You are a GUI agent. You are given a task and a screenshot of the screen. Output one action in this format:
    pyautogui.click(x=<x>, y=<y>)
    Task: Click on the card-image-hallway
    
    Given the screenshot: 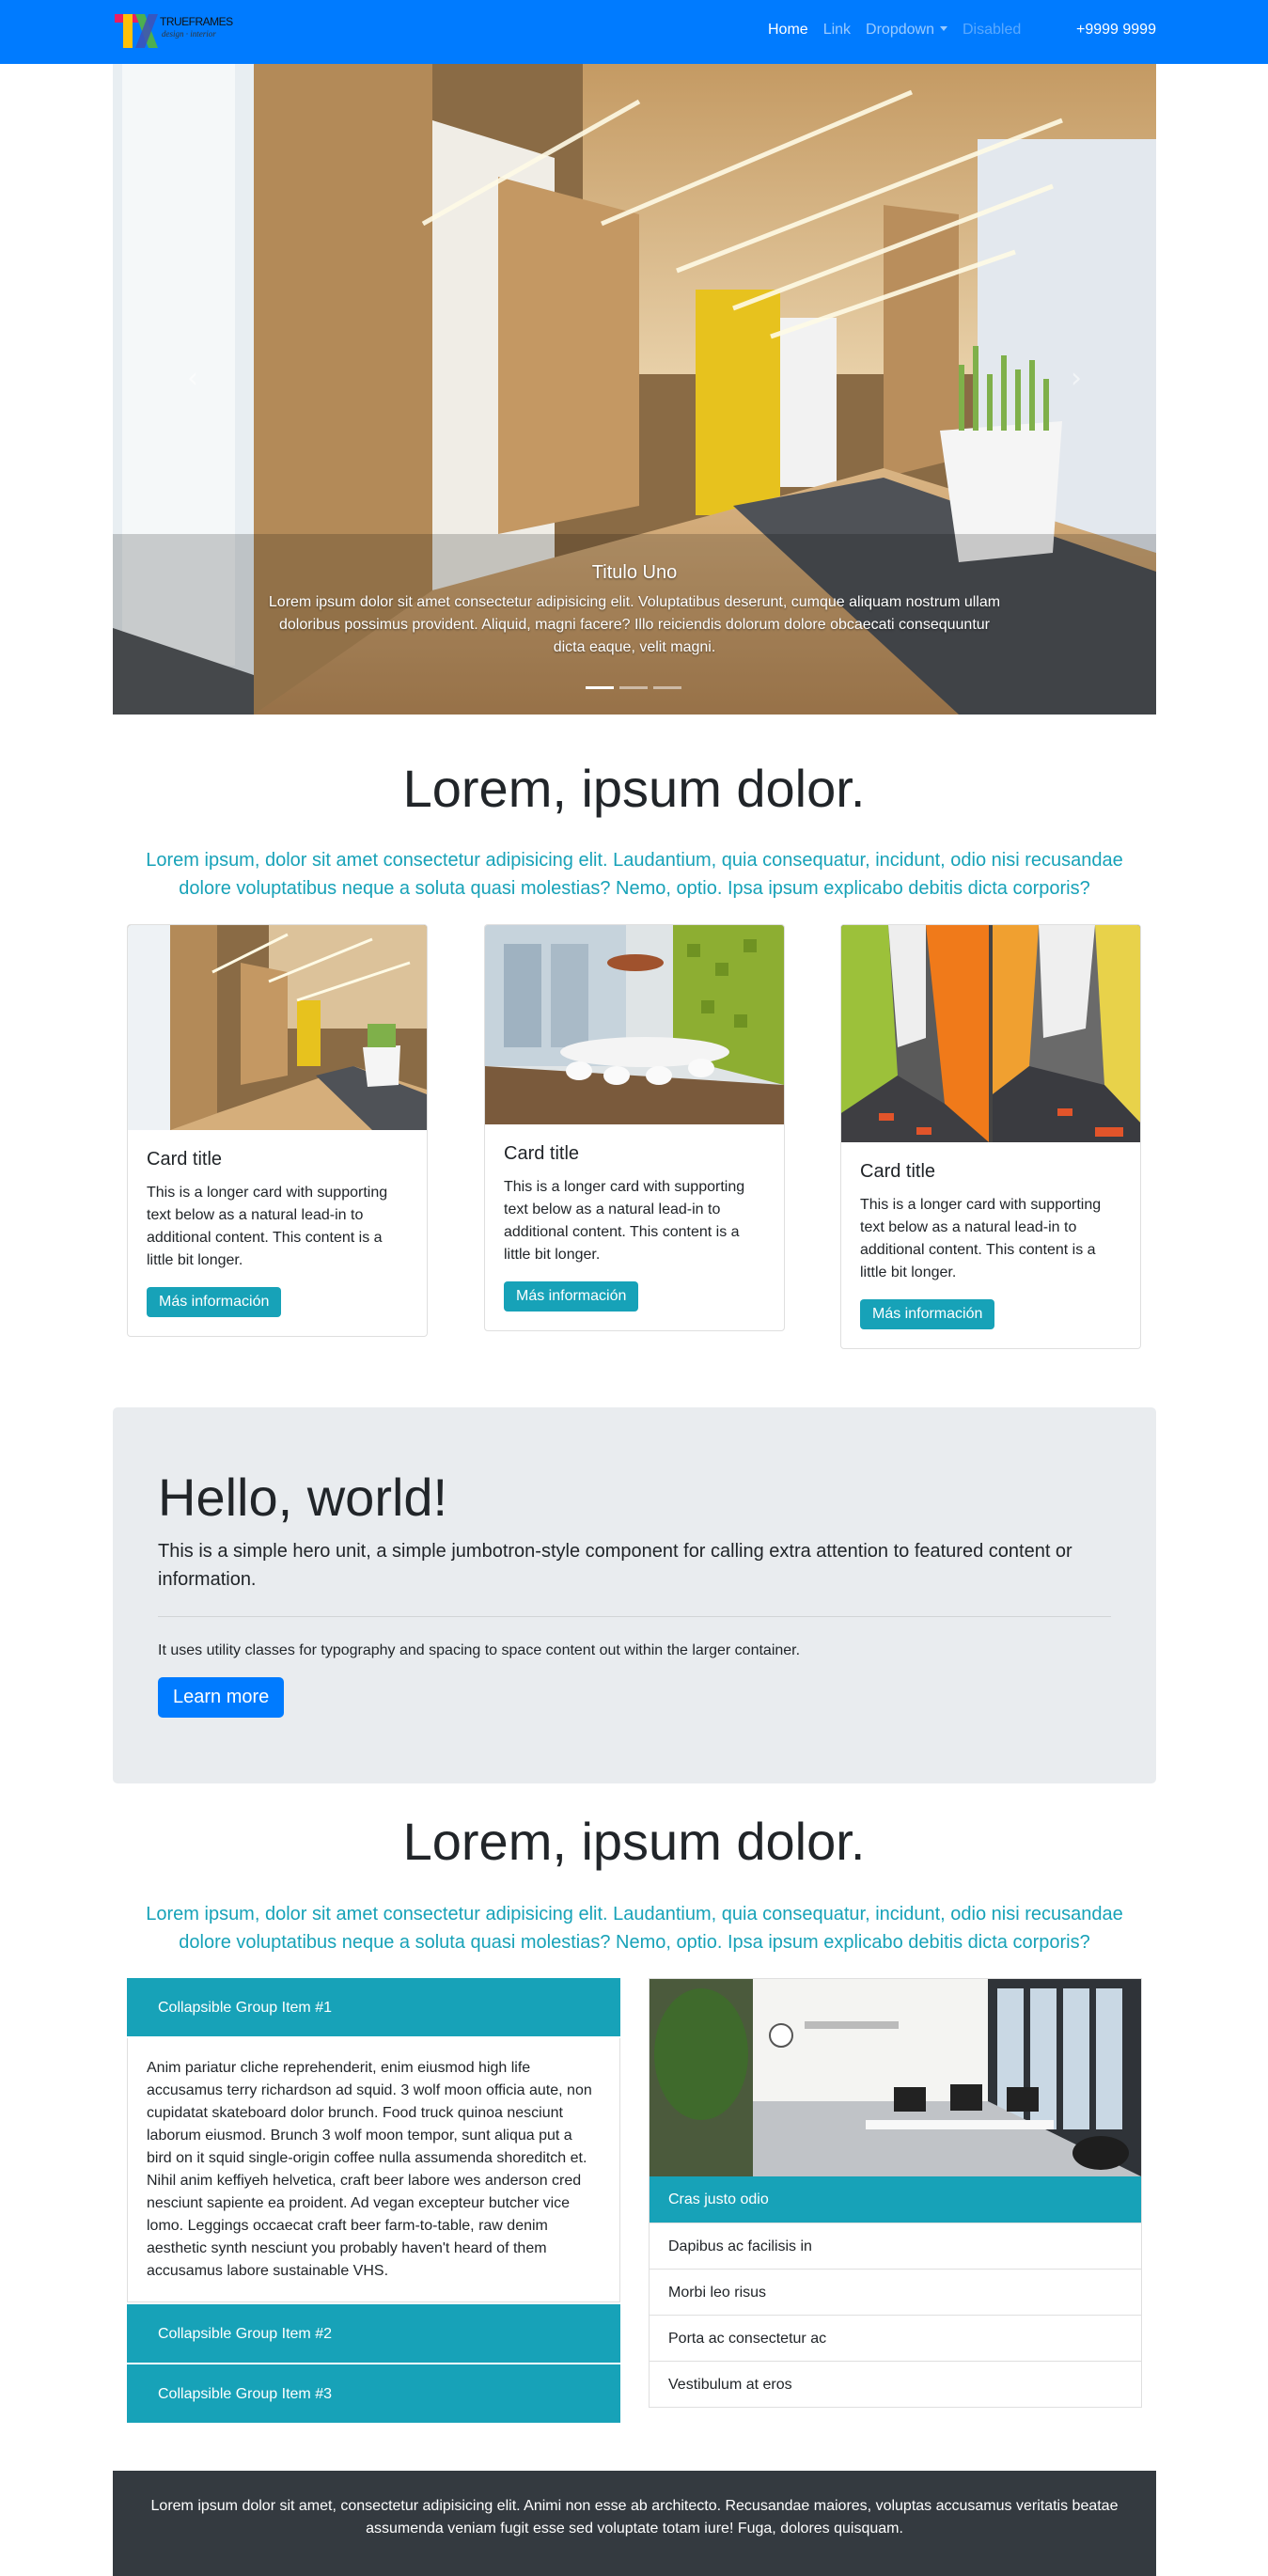 What is the action you would take?
    pyautogui.click(x=277, y=1027)
    